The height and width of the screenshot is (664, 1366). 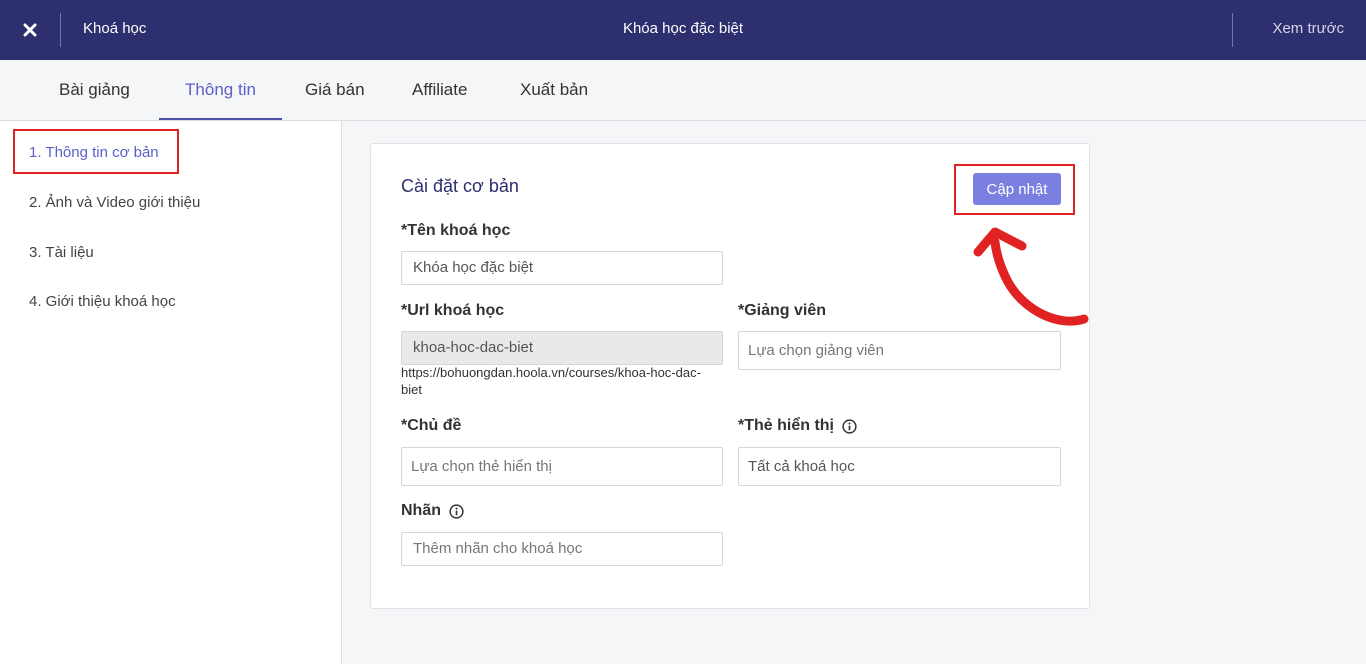 What do you see at coordinates (562, 549) in the screenshot?
I see `tag-input: Thêm nhãn cho khoá học` at bounding box center [562, 549].